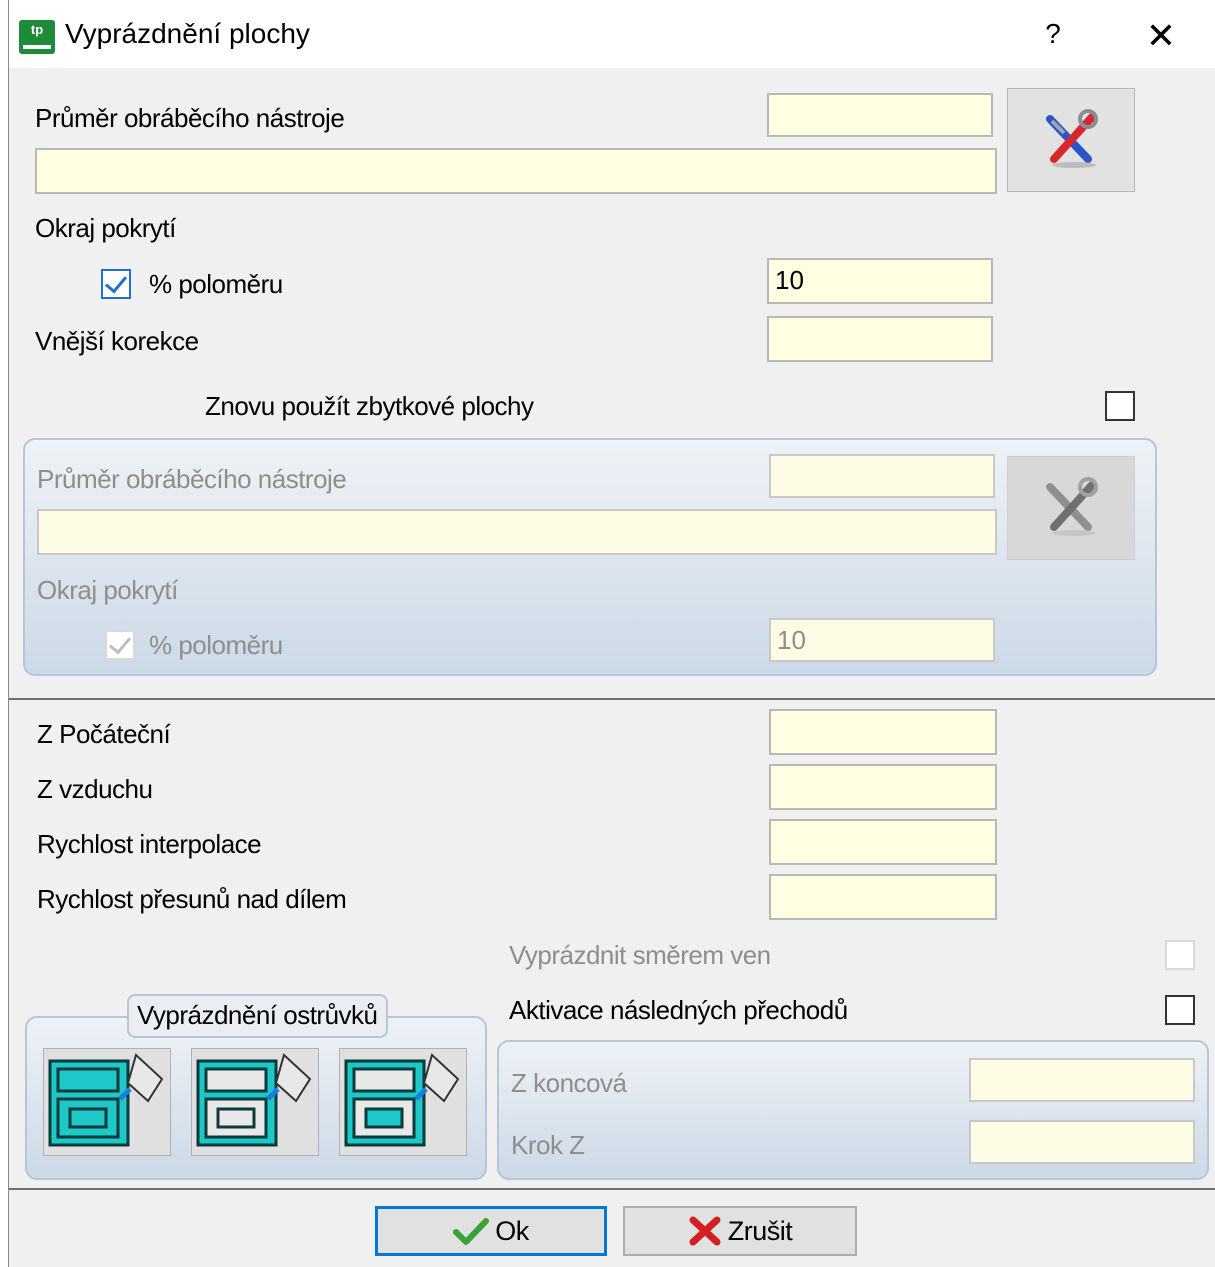  Describe the element at coordinates (120, 645) in the screenshot. I see `residual-percent-radius-checkbox` at that location.